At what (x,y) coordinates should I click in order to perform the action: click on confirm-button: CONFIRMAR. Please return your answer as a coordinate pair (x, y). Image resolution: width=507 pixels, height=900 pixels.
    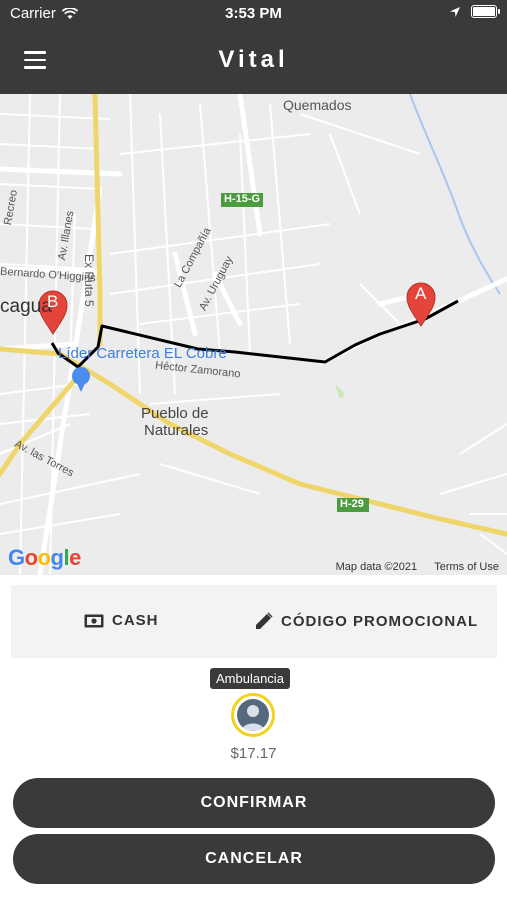
    Looking at the image, I should click on (254, 803).